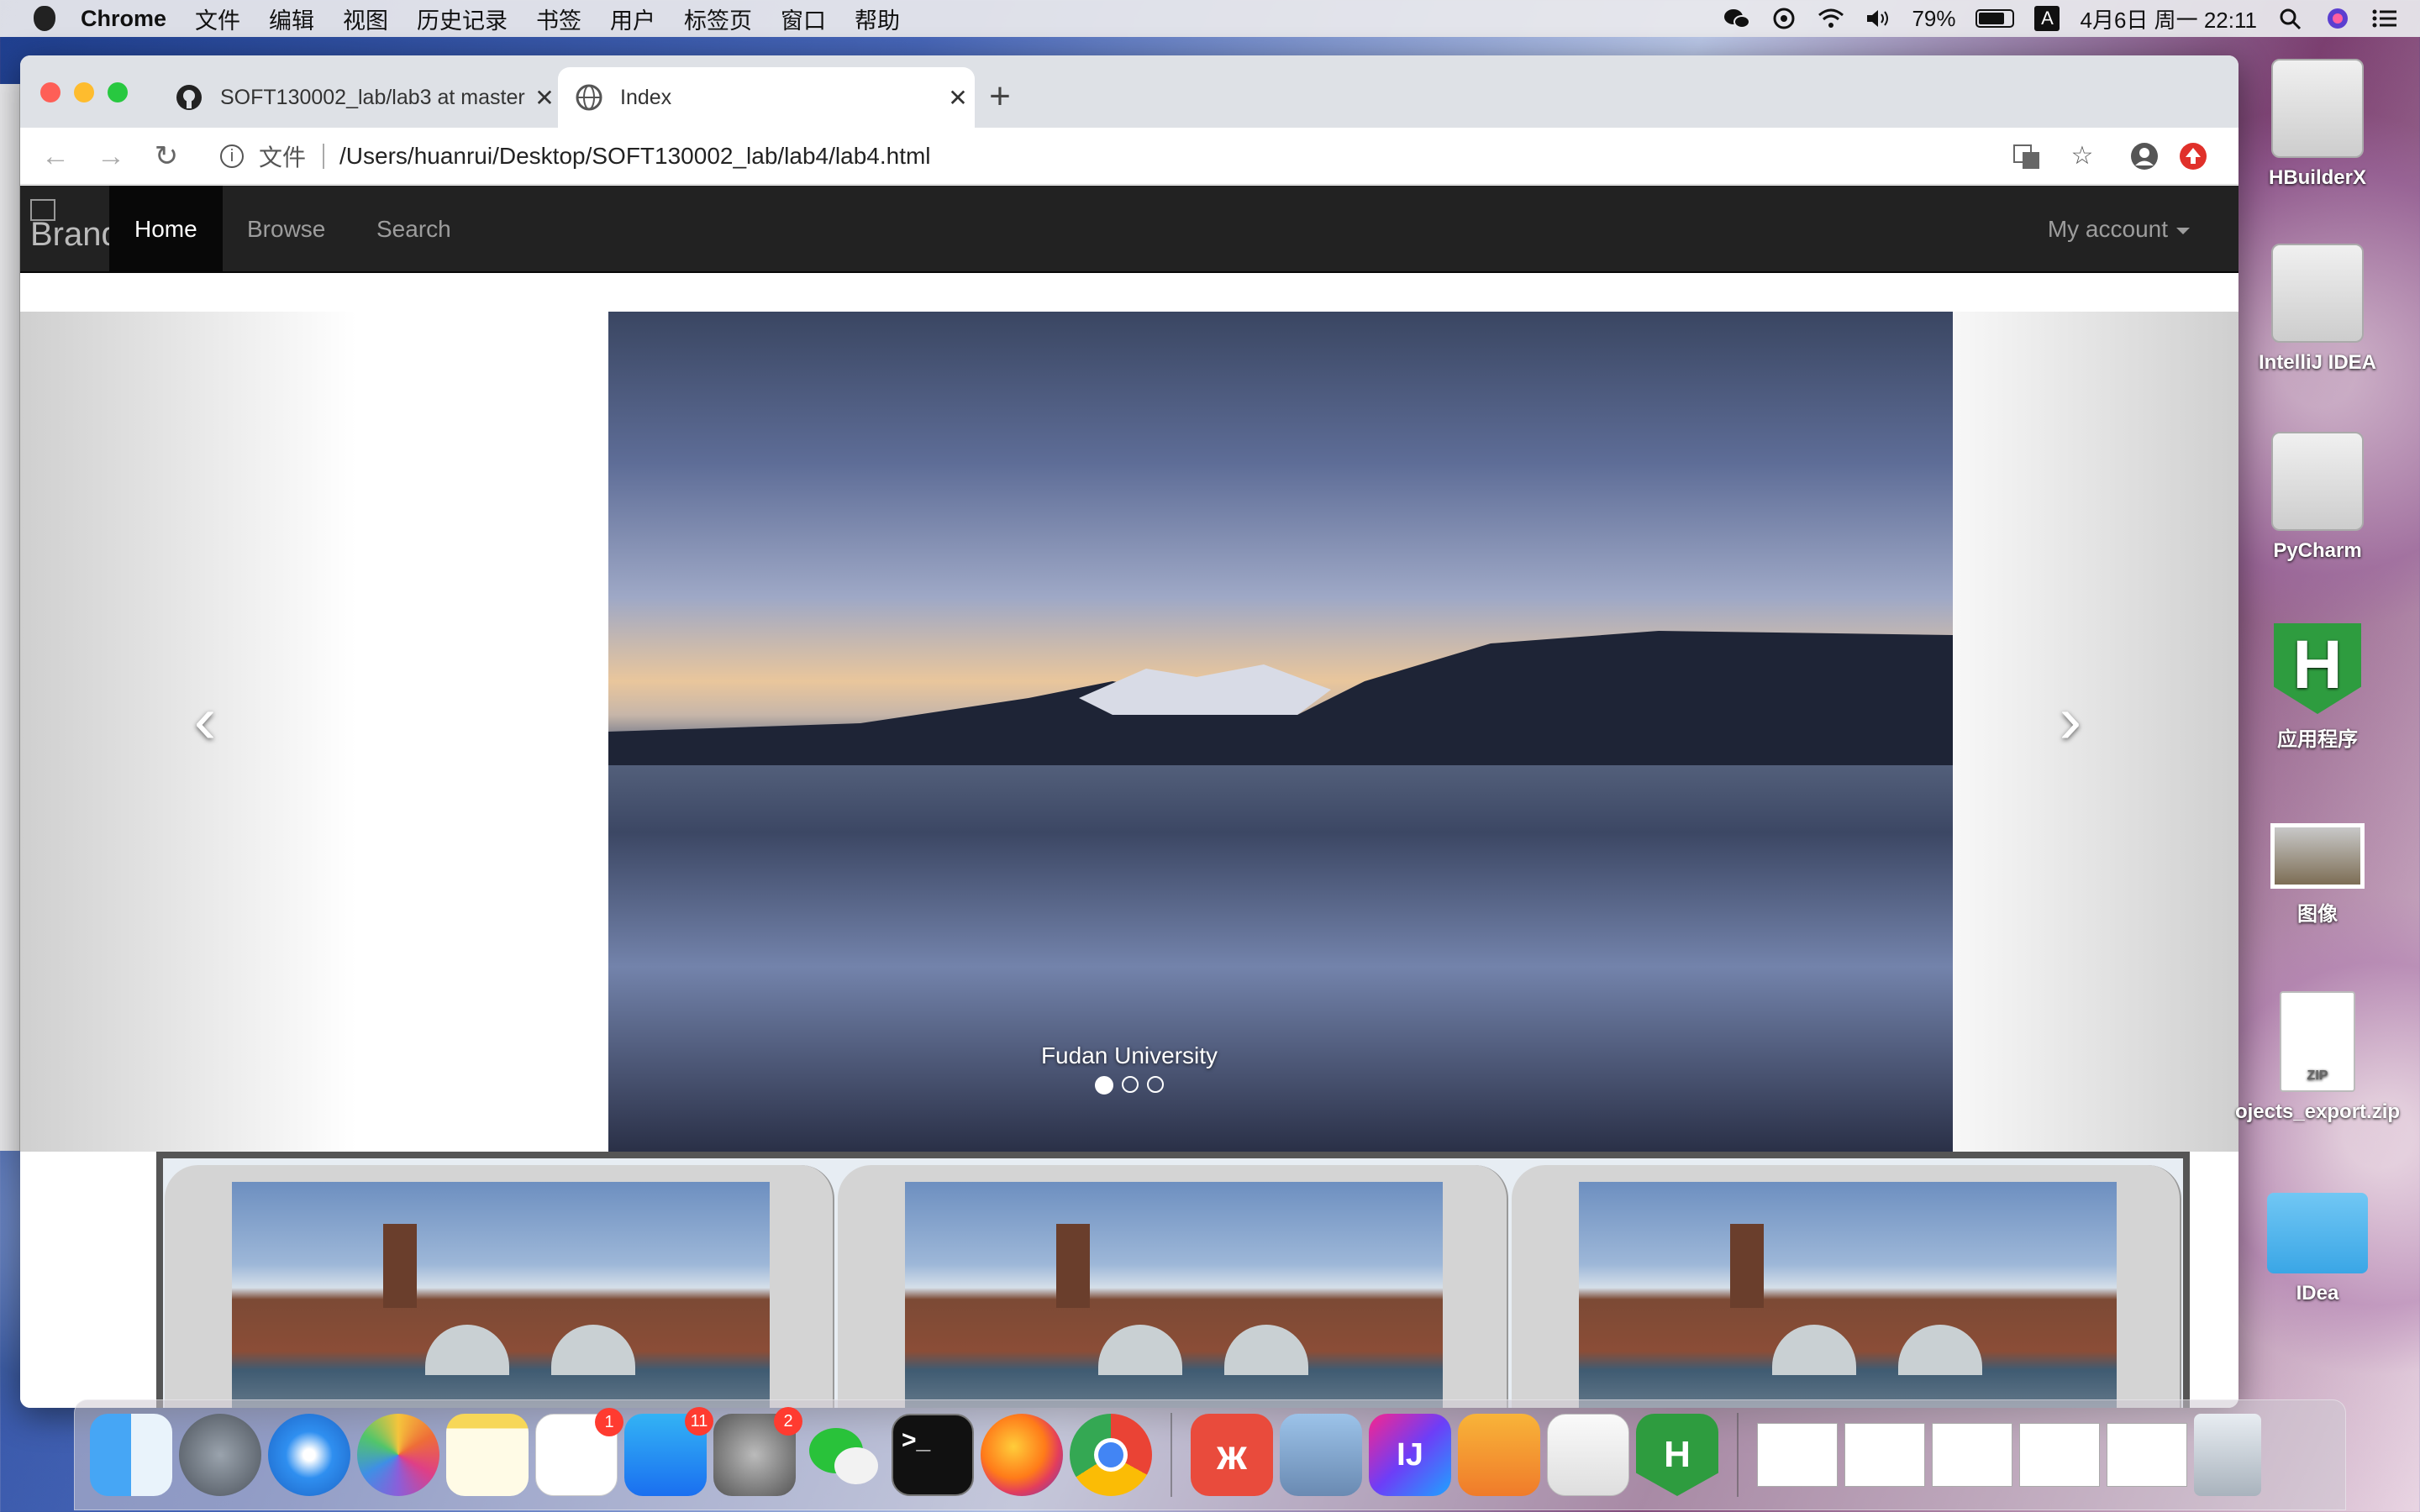 This screenshot has width=2420, height=1512. I want to click on brand-logo: Brand, so click(70, 232).